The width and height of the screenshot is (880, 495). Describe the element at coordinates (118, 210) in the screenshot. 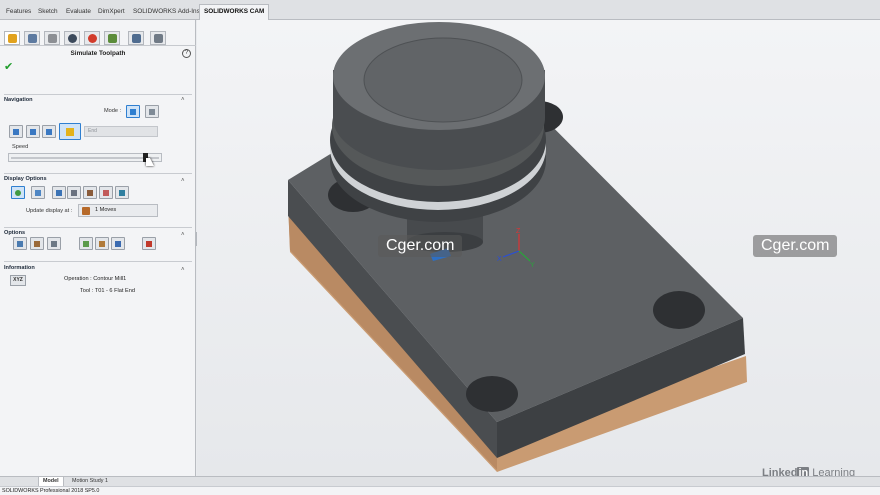

I see `update-display-field: 1 Moves` at that location.